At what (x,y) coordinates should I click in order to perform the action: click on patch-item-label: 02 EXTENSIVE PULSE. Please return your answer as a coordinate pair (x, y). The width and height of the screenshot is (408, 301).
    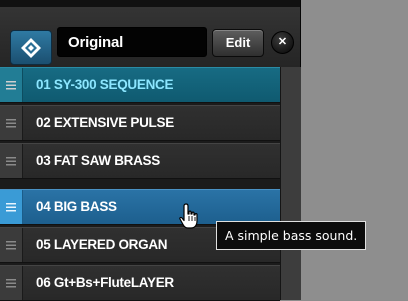
    Looking at the image, I should click on (105, 122).